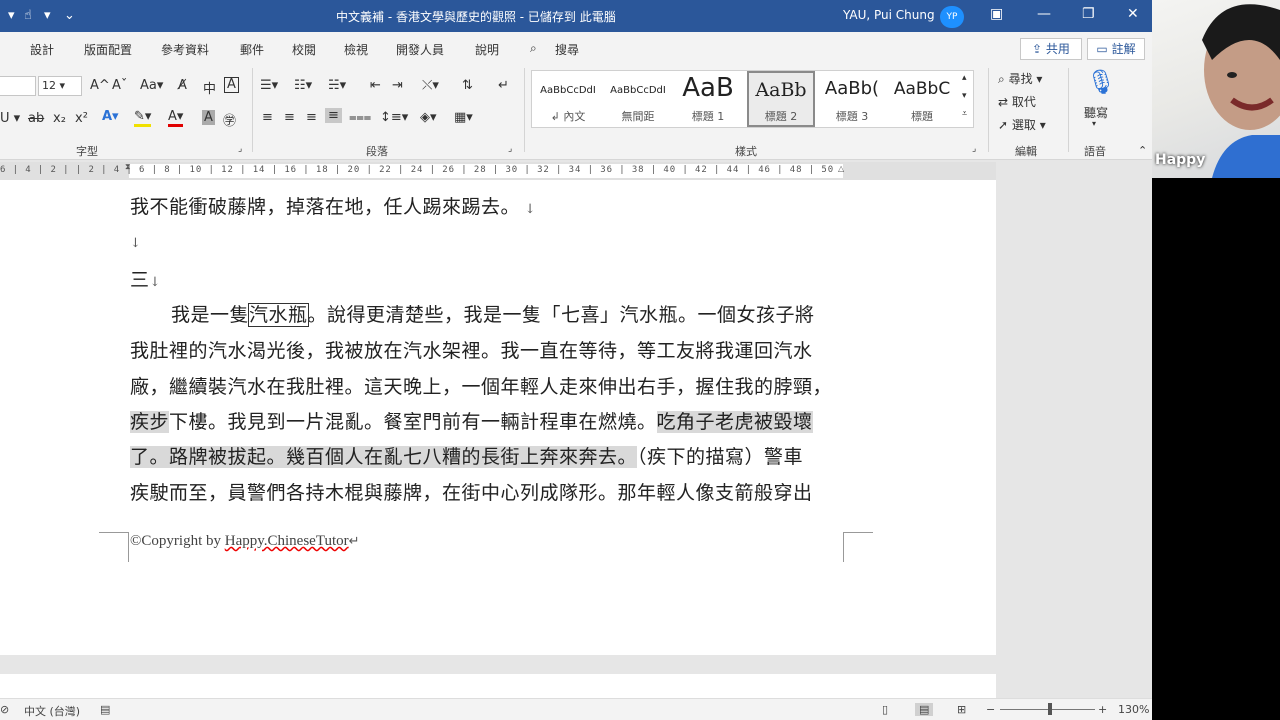  I want to click on paragraph-dialog-launcher-icon: ⌟, so click(510, 149).